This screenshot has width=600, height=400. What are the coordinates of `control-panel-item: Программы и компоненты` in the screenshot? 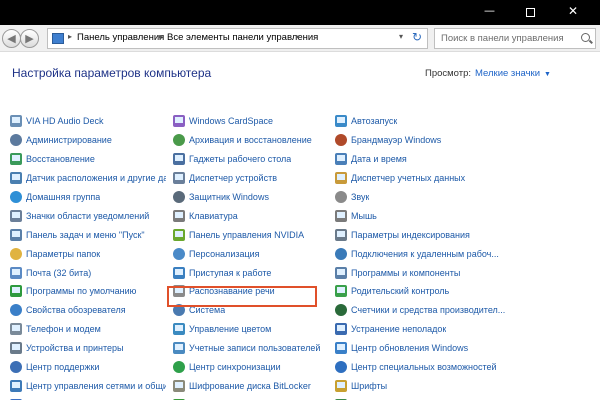 It's located at (465, 272).